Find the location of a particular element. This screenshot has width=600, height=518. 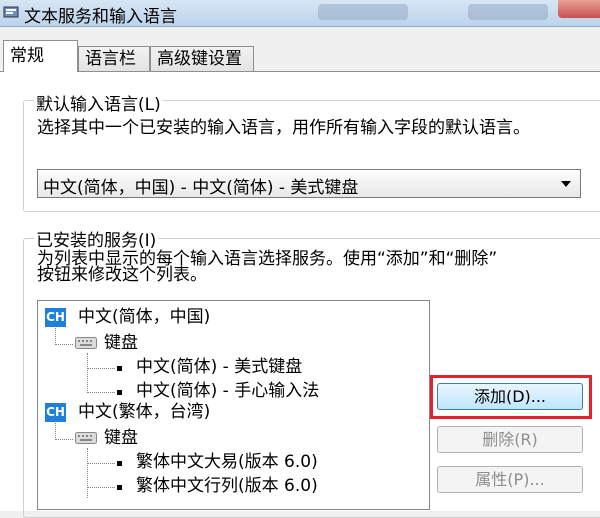

dropdown-arrow-icon is located at coordinates (566, 184).